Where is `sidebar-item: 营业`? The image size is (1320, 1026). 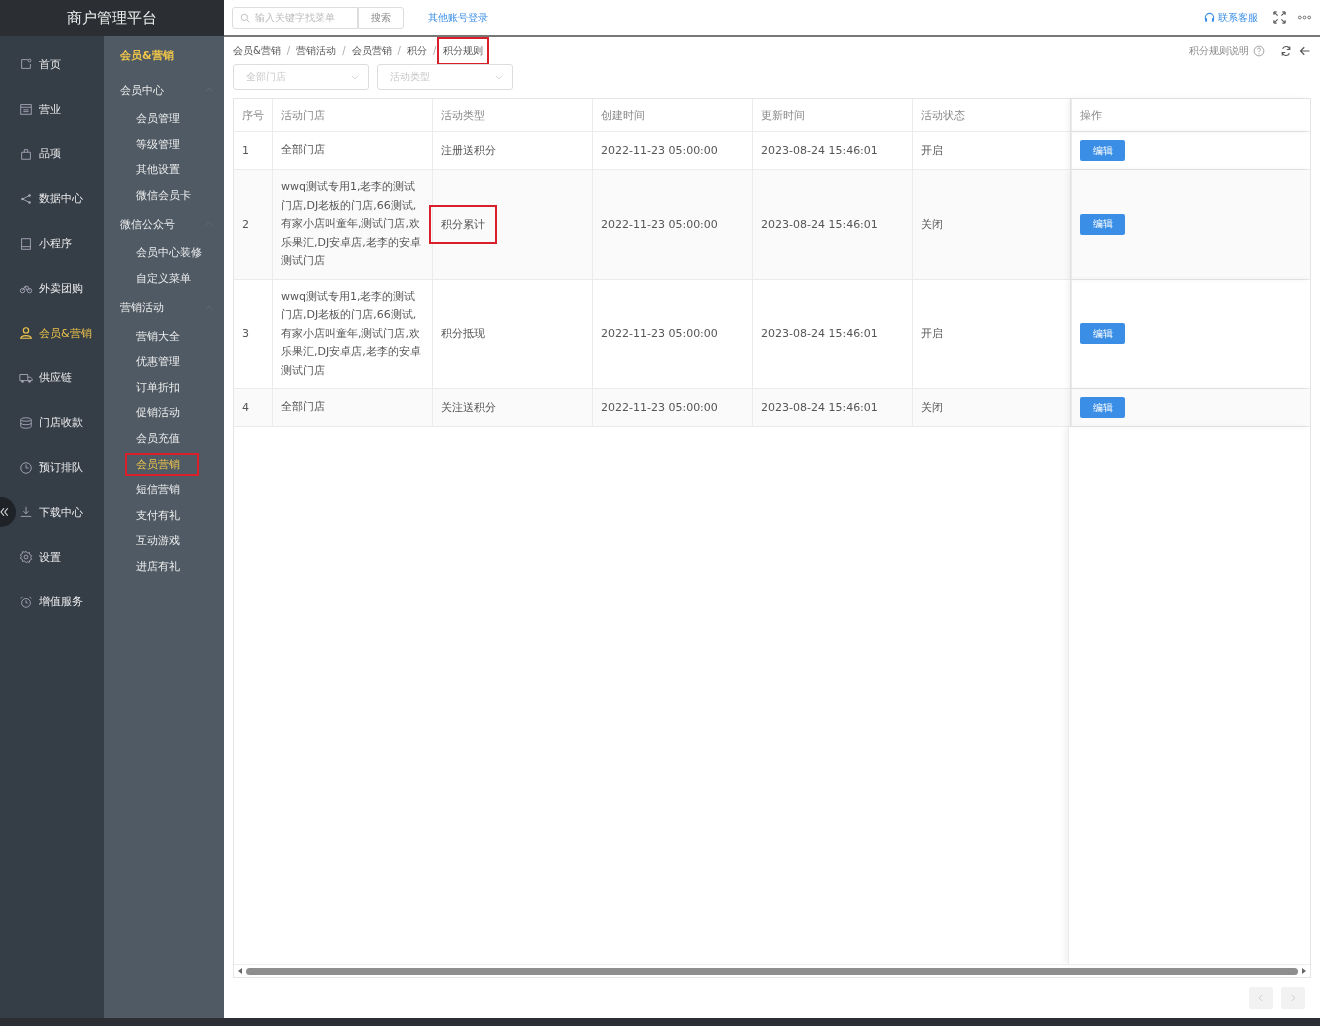 sidebar-item: 营业 is located at coordinates (60, 109).